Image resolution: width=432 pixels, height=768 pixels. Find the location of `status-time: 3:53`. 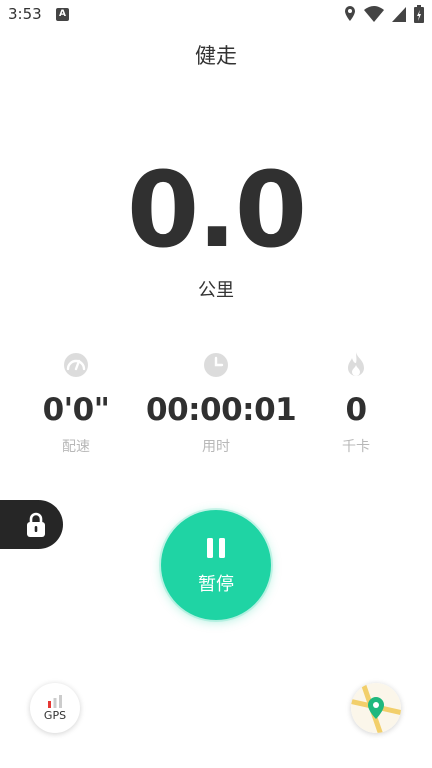

status-time: 3:53 is located at coordinates (25, 14).